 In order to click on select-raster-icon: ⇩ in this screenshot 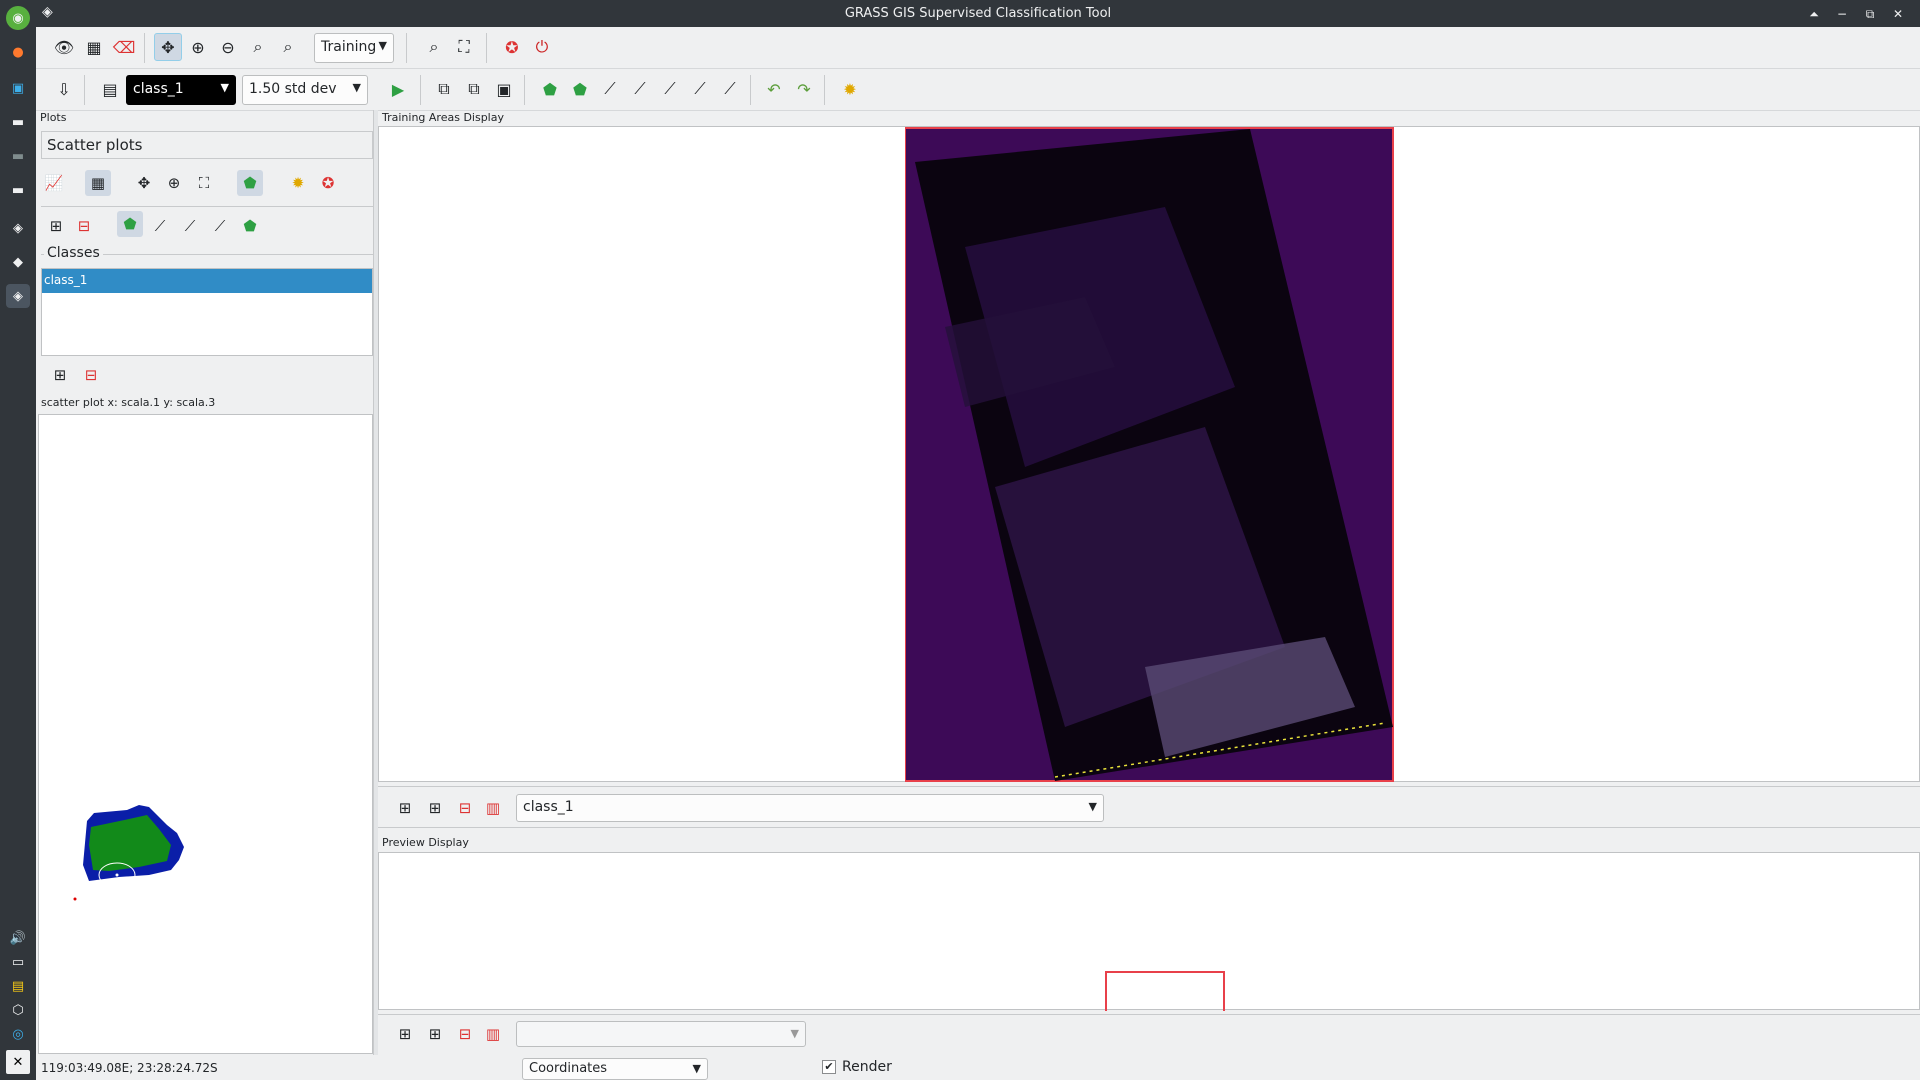, I will do `click(64, 89)`.